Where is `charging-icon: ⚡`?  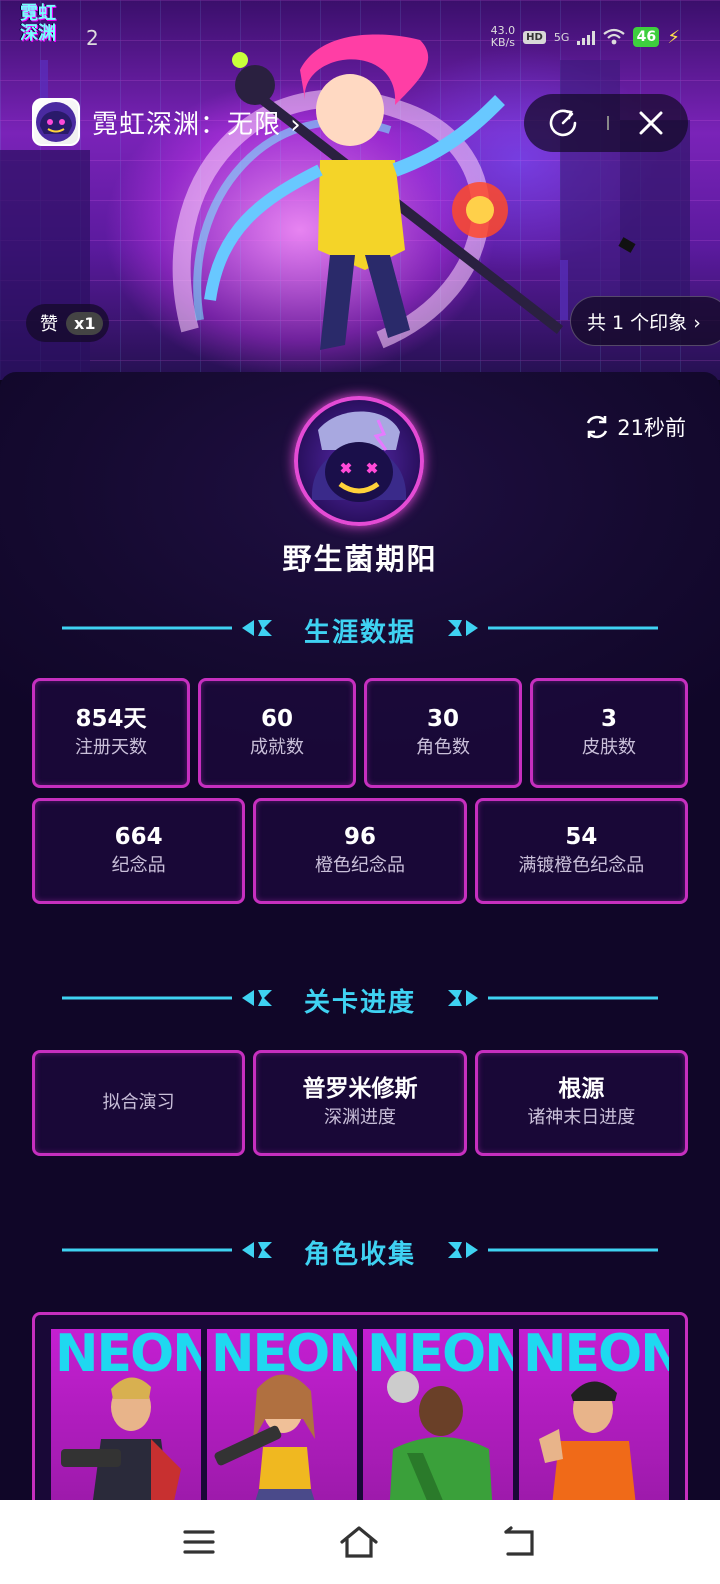
charging-icon: ⚡ is located at coordinates (673, 37).